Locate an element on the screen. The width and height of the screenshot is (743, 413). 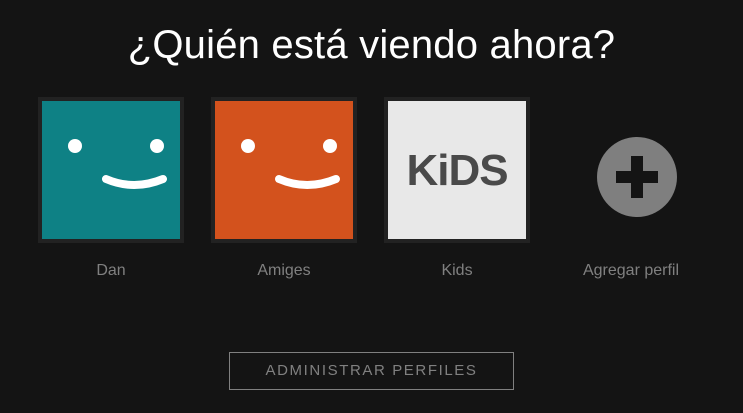
add-profile-tile is located at coordinates (631, 170).